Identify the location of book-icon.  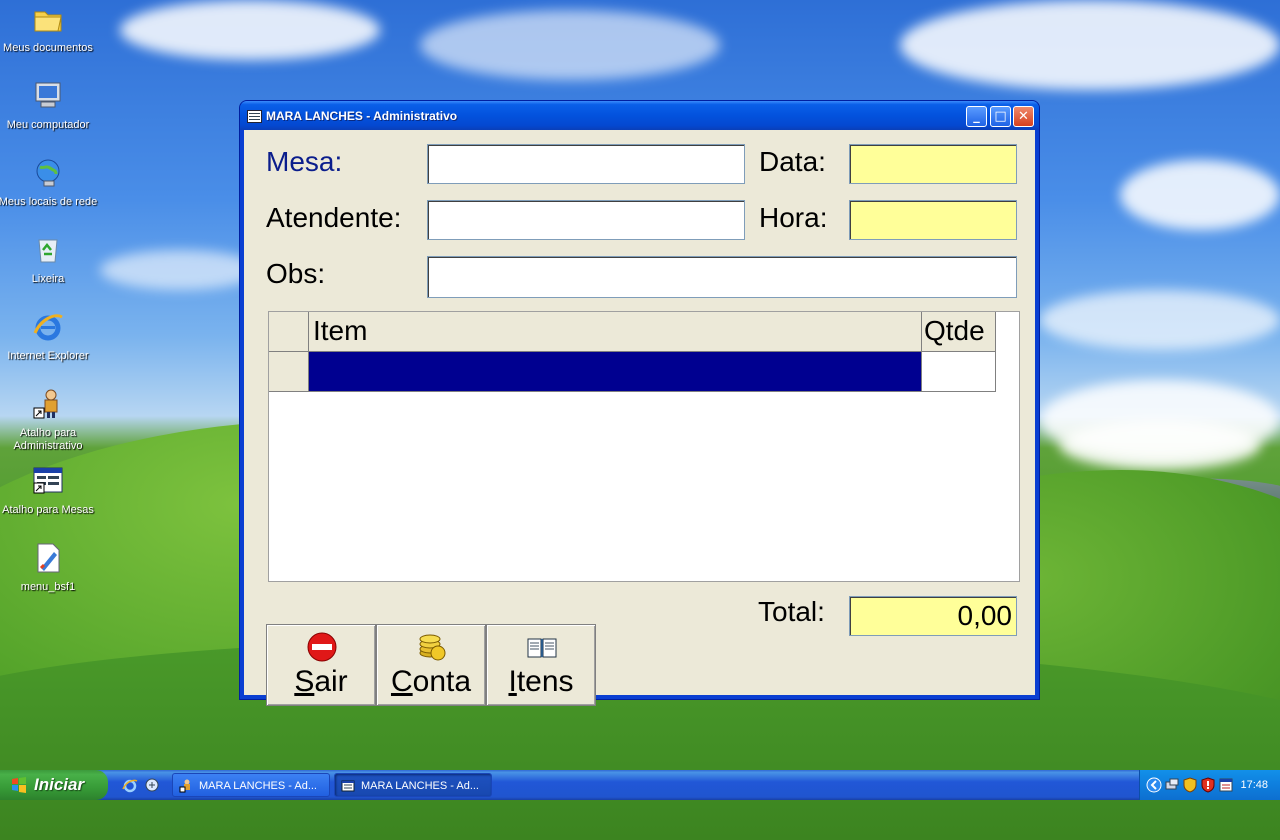
(542, 648).